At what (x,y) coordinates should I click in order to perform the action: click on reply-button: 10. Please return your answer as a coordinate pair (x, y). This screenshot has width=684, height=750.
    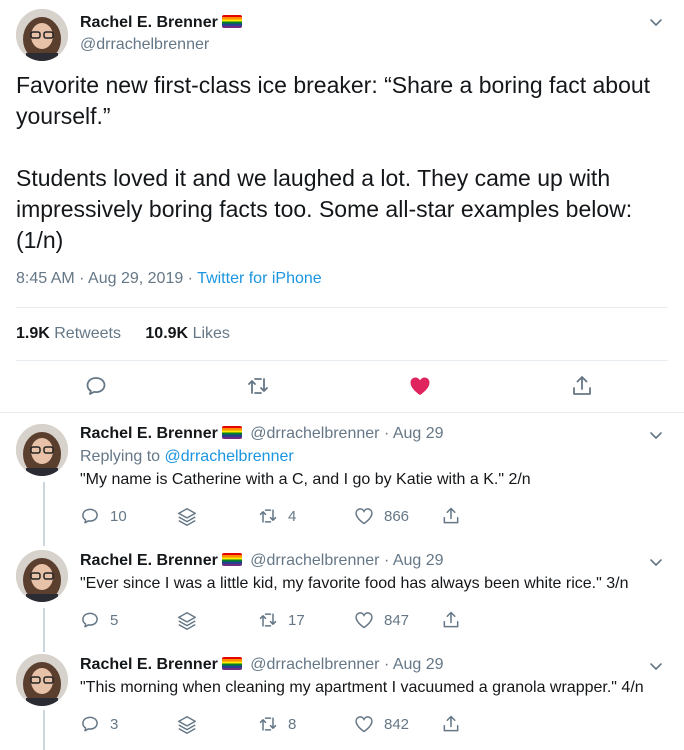
    Looking at the image, I should click on (103, 516).